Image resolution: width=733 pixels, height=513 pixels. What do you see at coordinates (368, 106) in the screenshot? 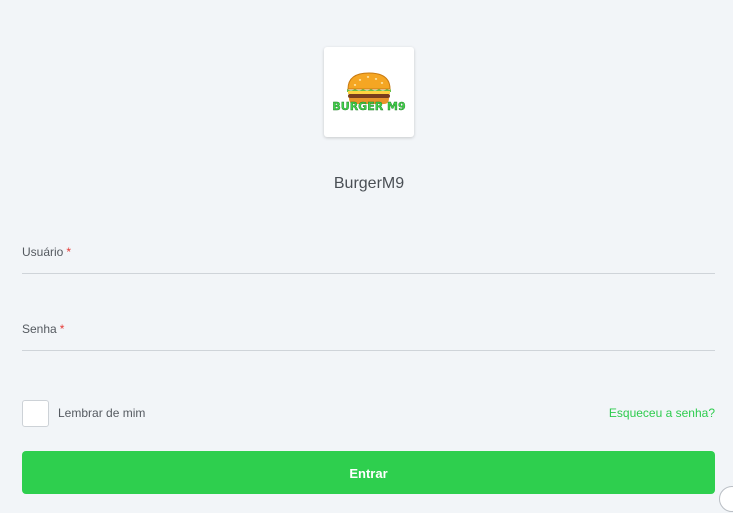
I see `logo-text: BURGER M9` at bounding box center [368, 106].